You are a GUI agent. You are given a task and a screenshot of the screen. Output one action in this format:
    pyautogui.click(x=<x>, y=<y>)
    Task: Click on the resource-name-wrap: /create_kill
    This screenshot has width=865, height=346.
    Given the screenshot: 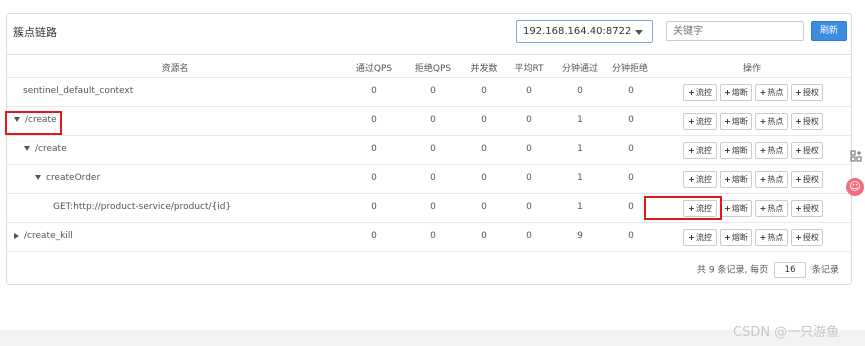 What is the action you would take?
    pyautogui.click(x=43, y=236)
    